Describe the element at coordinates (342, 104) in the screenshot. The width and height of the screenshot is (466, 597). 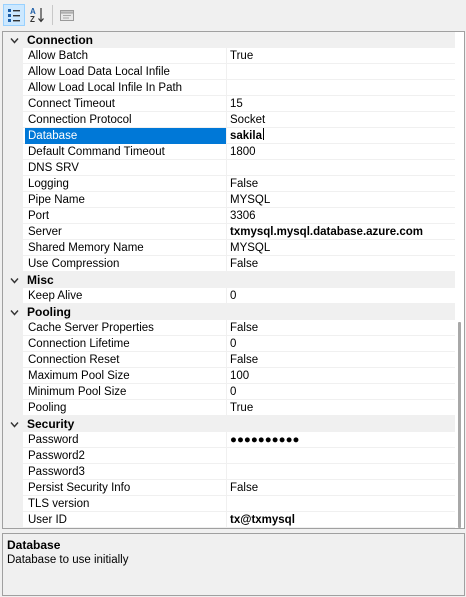
I see `property-value: 15` at that location.